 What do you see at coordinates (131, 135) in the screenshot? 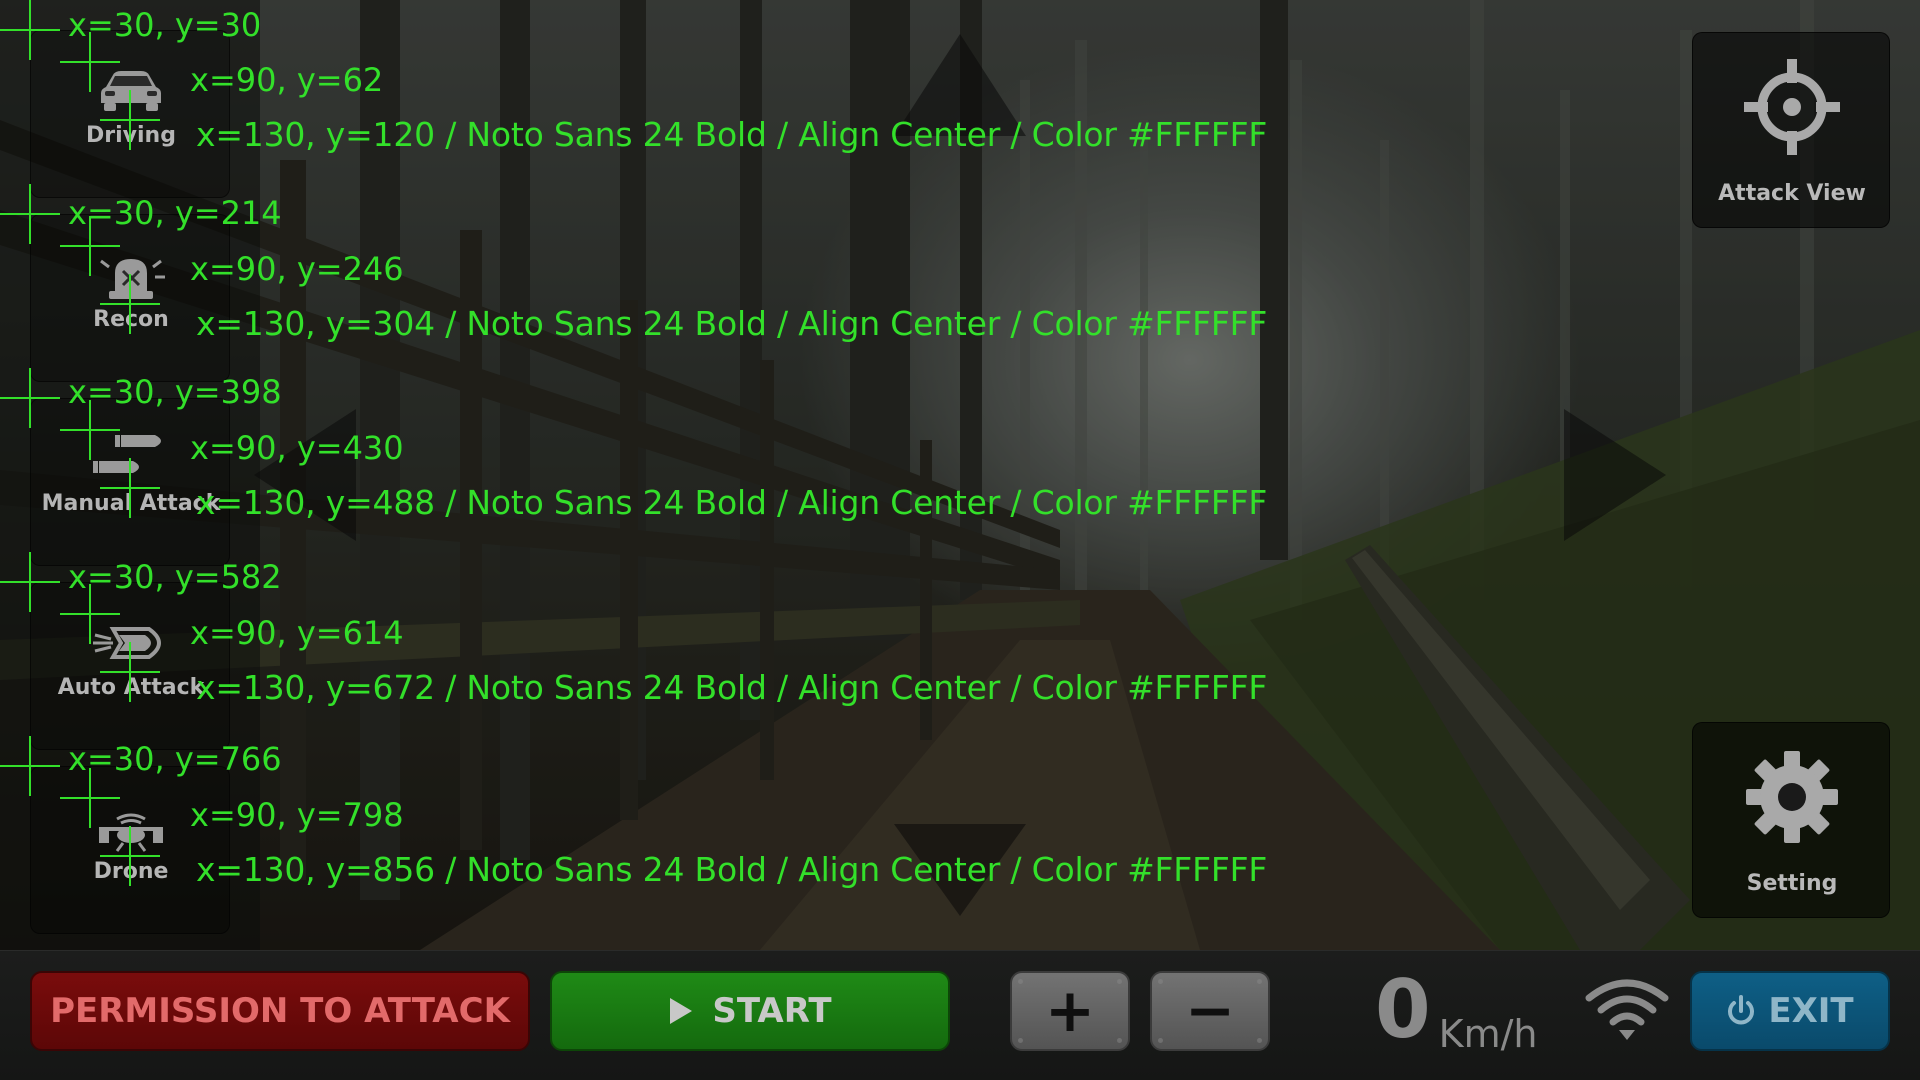
I see `mode-label-driving: Driving` at bounding box center [131, 135].